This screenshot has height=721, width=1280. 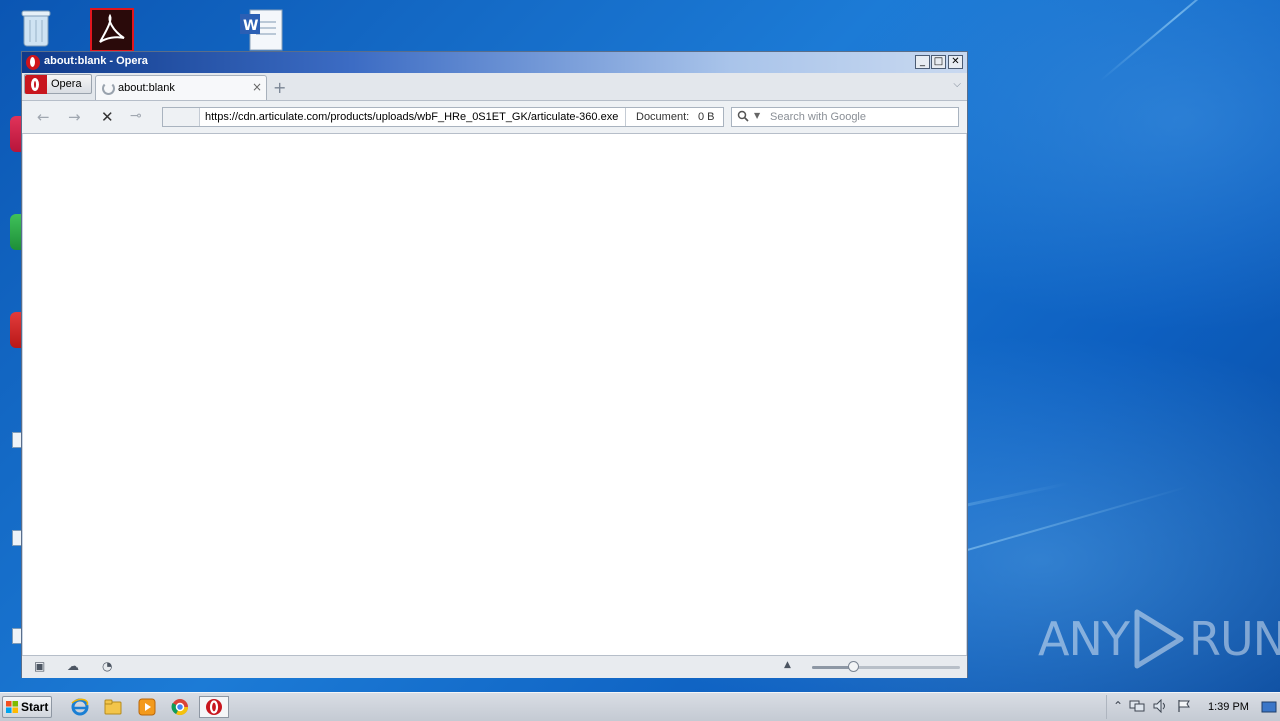 What do you see at coordinates (743, 117) in the screenshot?
I see `search-icon` at bounding box center [743, 117].